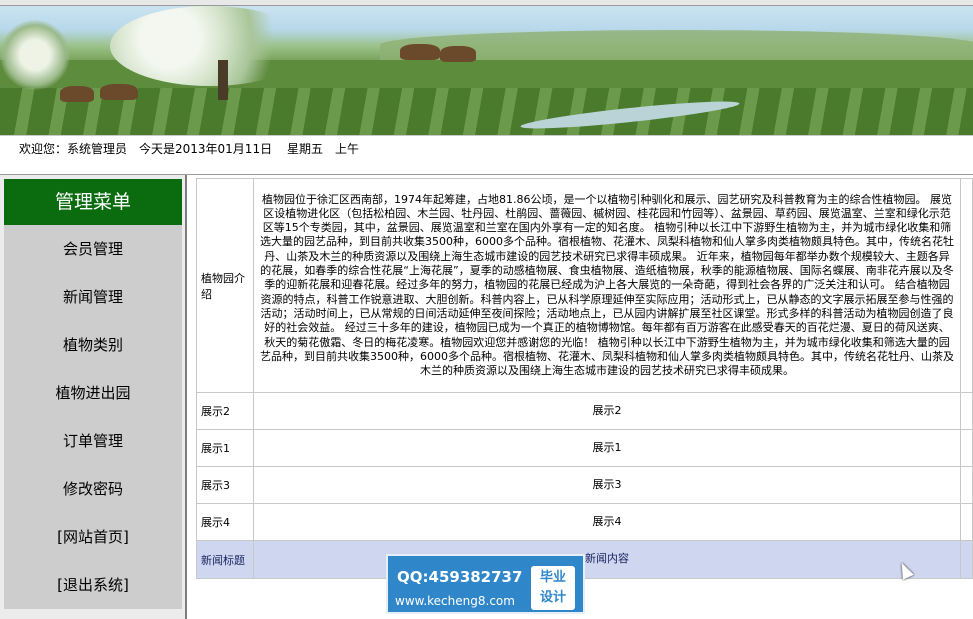 The width and height of the screenshot is (973, 619). I want to click on news-title-cell: 展示3, so click(225, 485).